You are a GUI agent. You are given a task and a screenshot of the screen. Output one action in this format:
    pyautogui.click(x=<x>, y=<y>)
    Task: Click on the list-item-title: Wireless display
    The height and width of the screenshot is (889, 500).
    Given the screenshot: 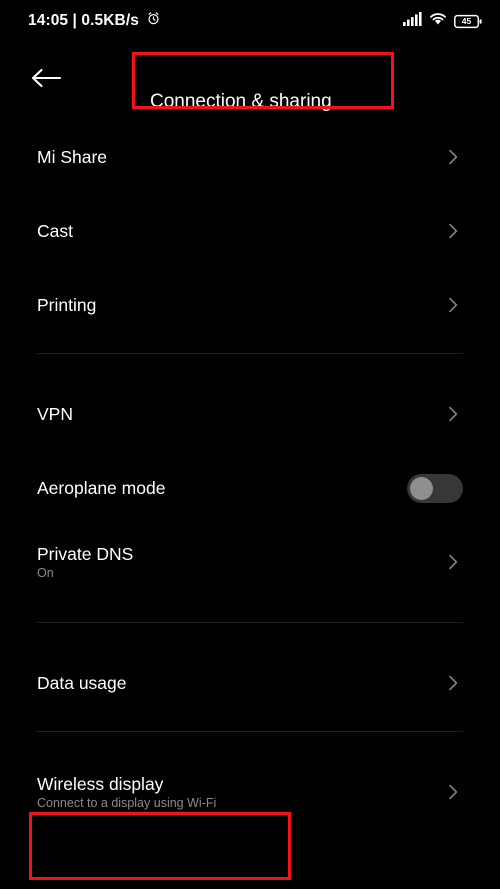 What is the action you would take?
    pyautogui.click(x=100, y=783)
    